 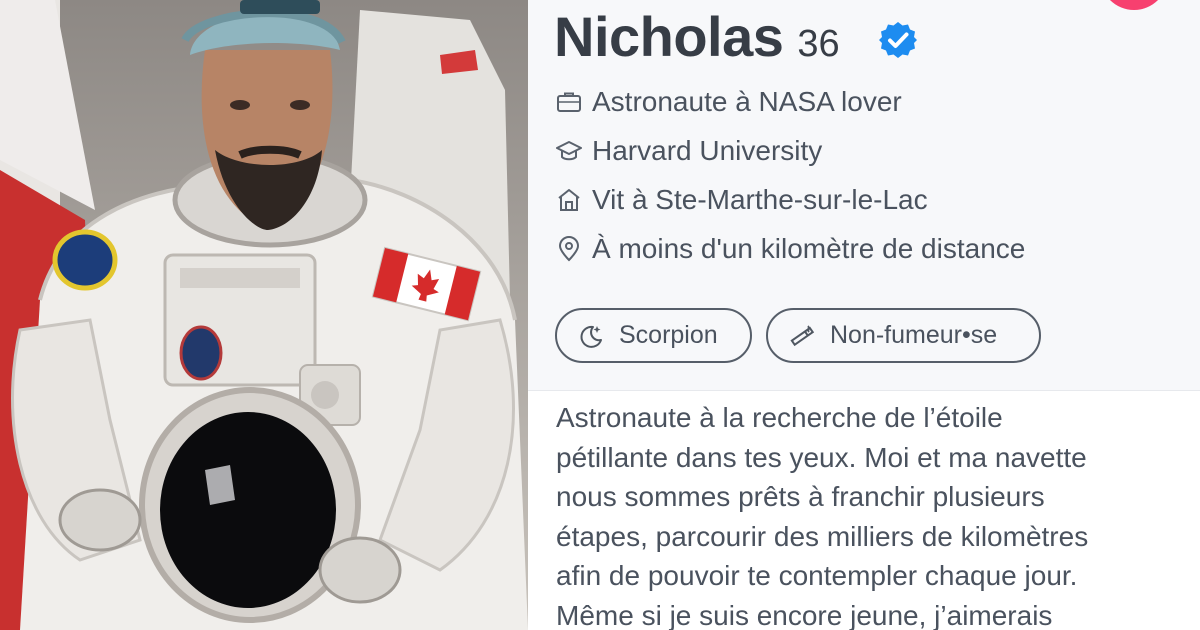 I want to click on zodiac-chip: Scorpion, so click(x=653, y=335).